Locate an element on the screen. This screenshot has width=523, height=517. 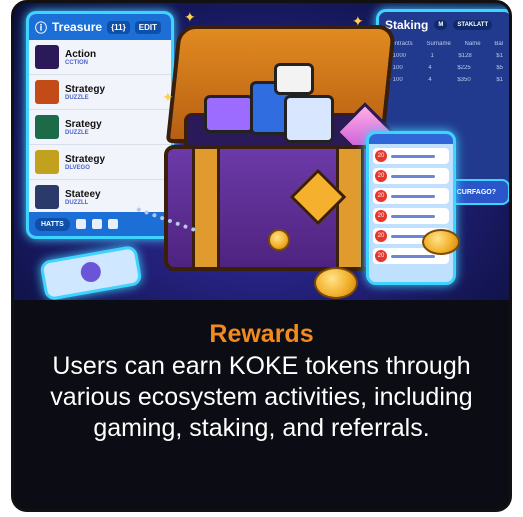
chest-body is located at coordinates (278, 208).